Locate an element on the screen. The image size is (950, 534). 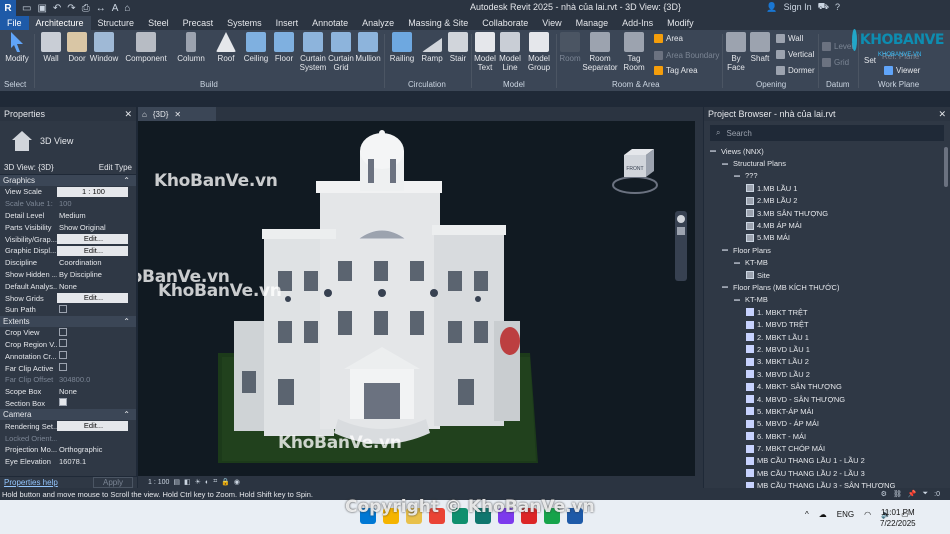
wifi-icon: ◠ is located at coordinates (867, 514).